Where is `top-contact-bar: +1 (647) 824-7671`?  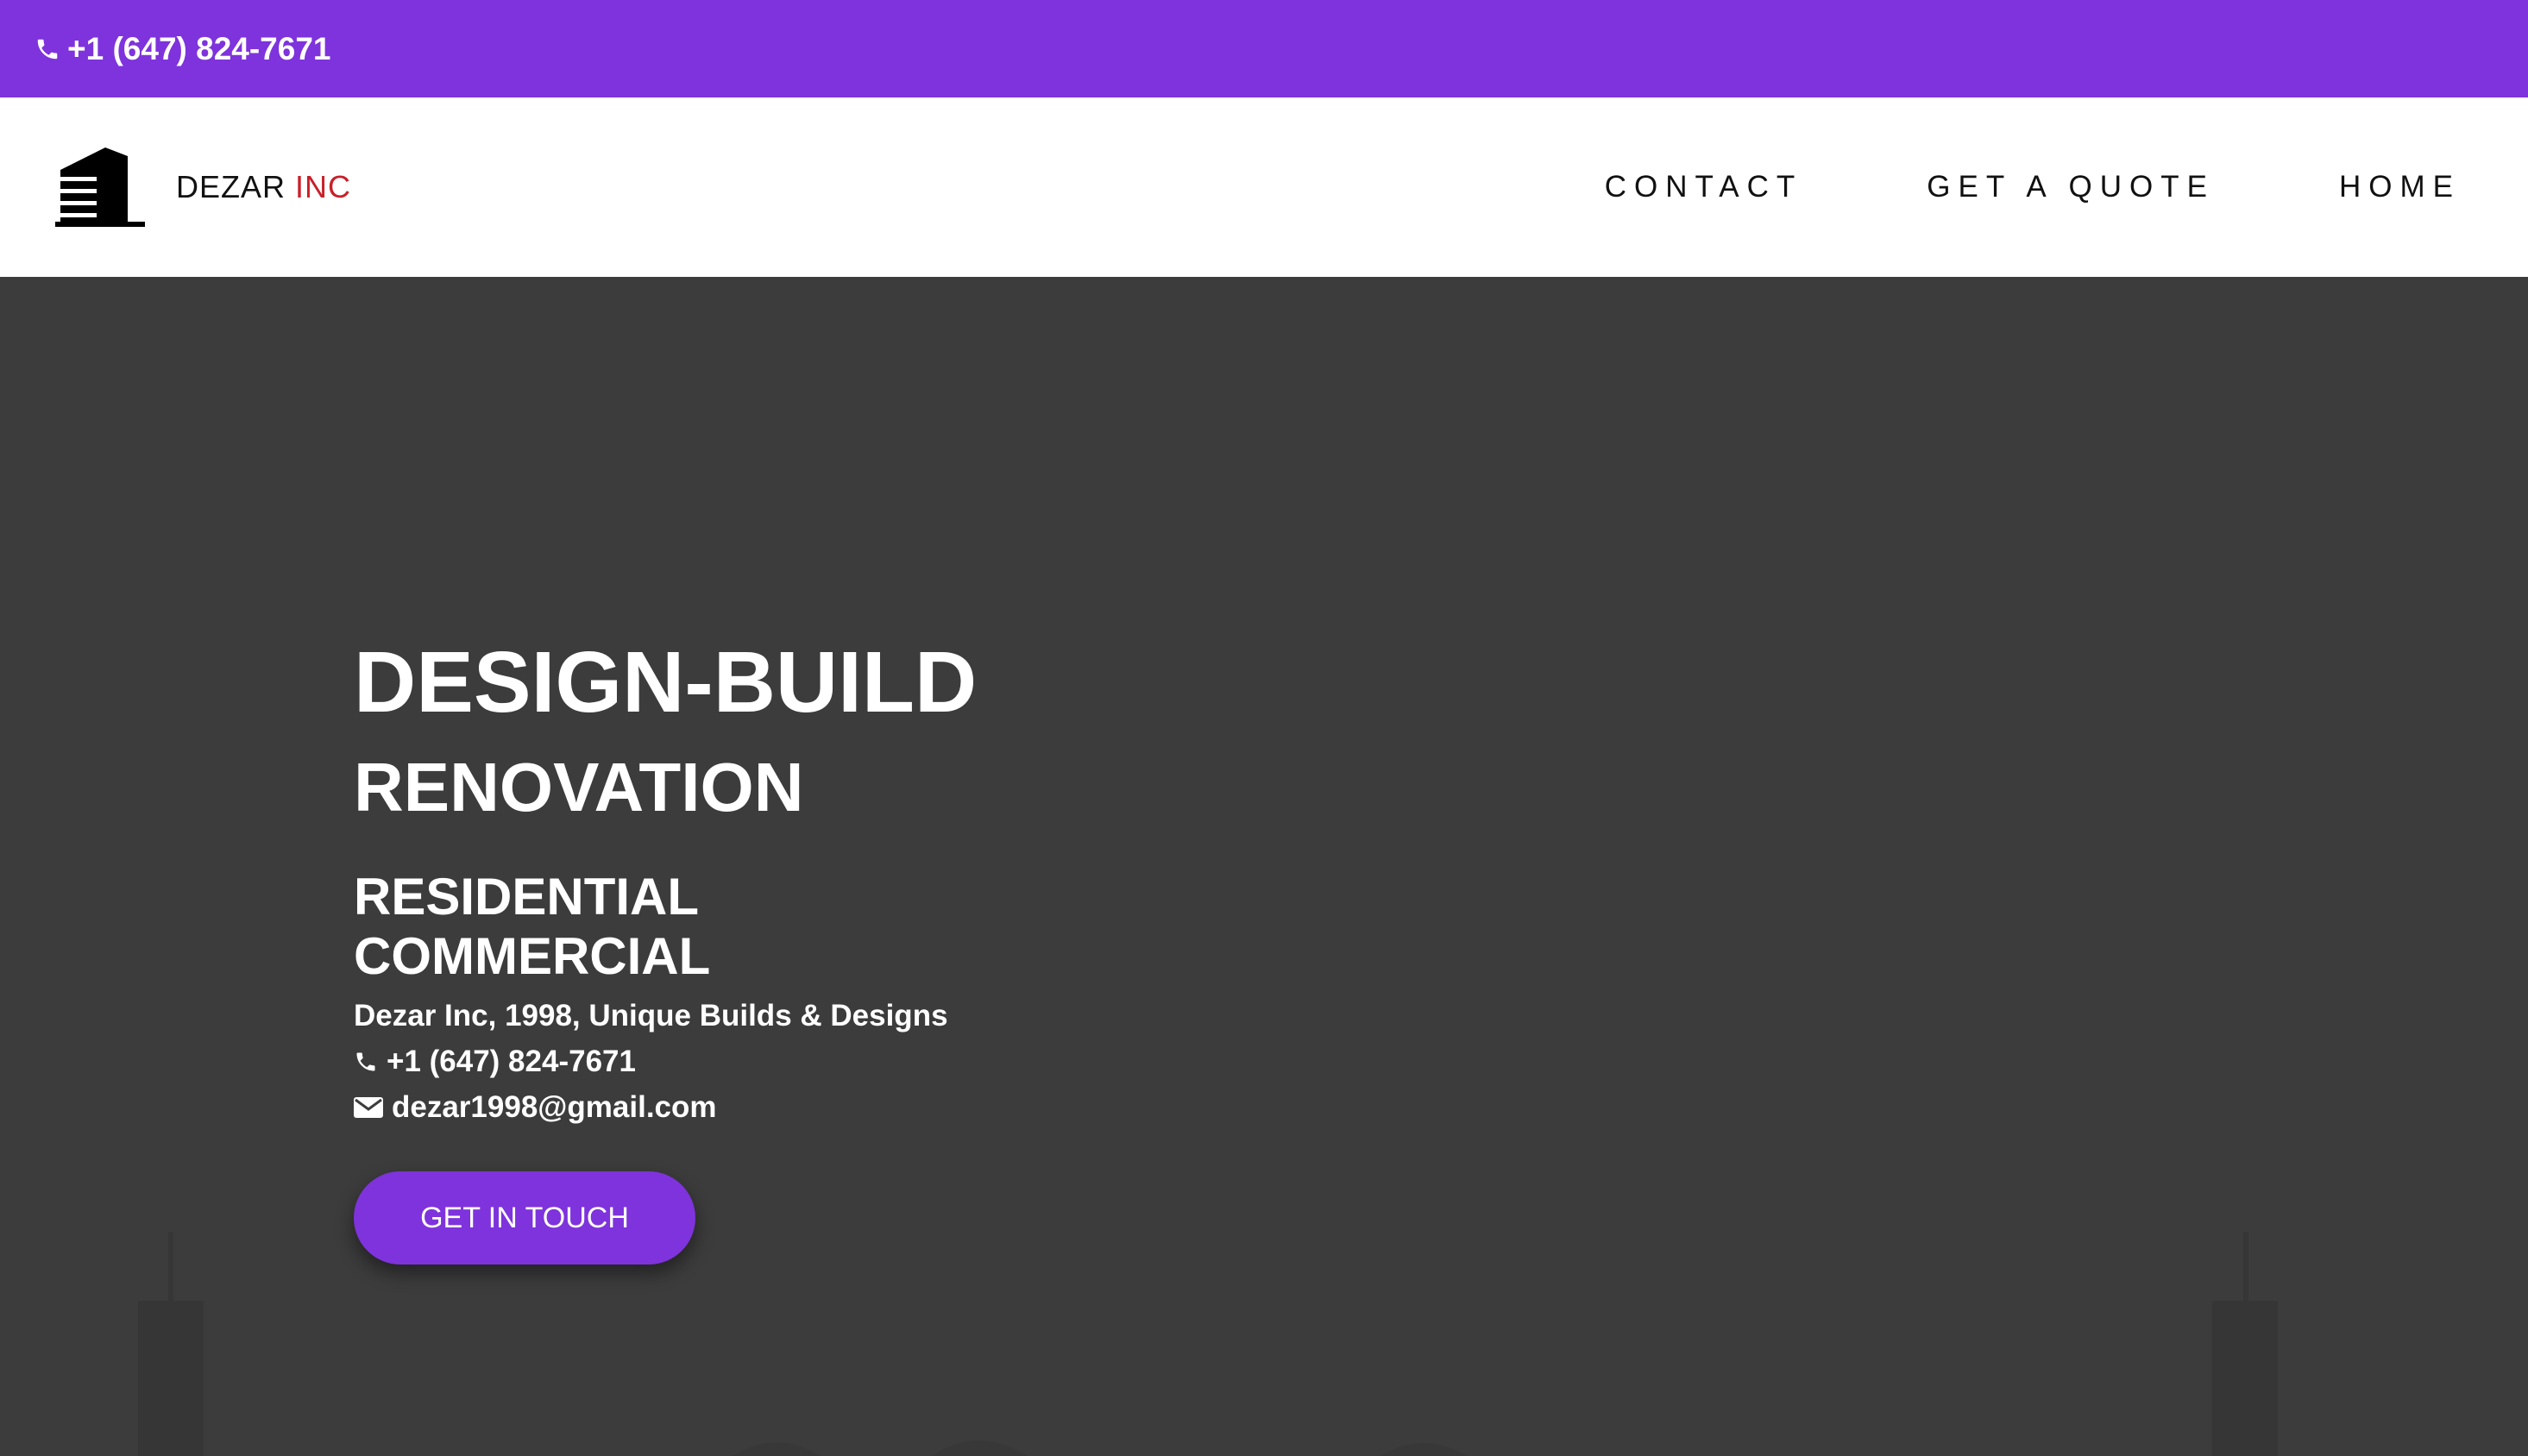
top-contact-bar: +1 (647) 824-7671 is located at coordinates (1264, 49).